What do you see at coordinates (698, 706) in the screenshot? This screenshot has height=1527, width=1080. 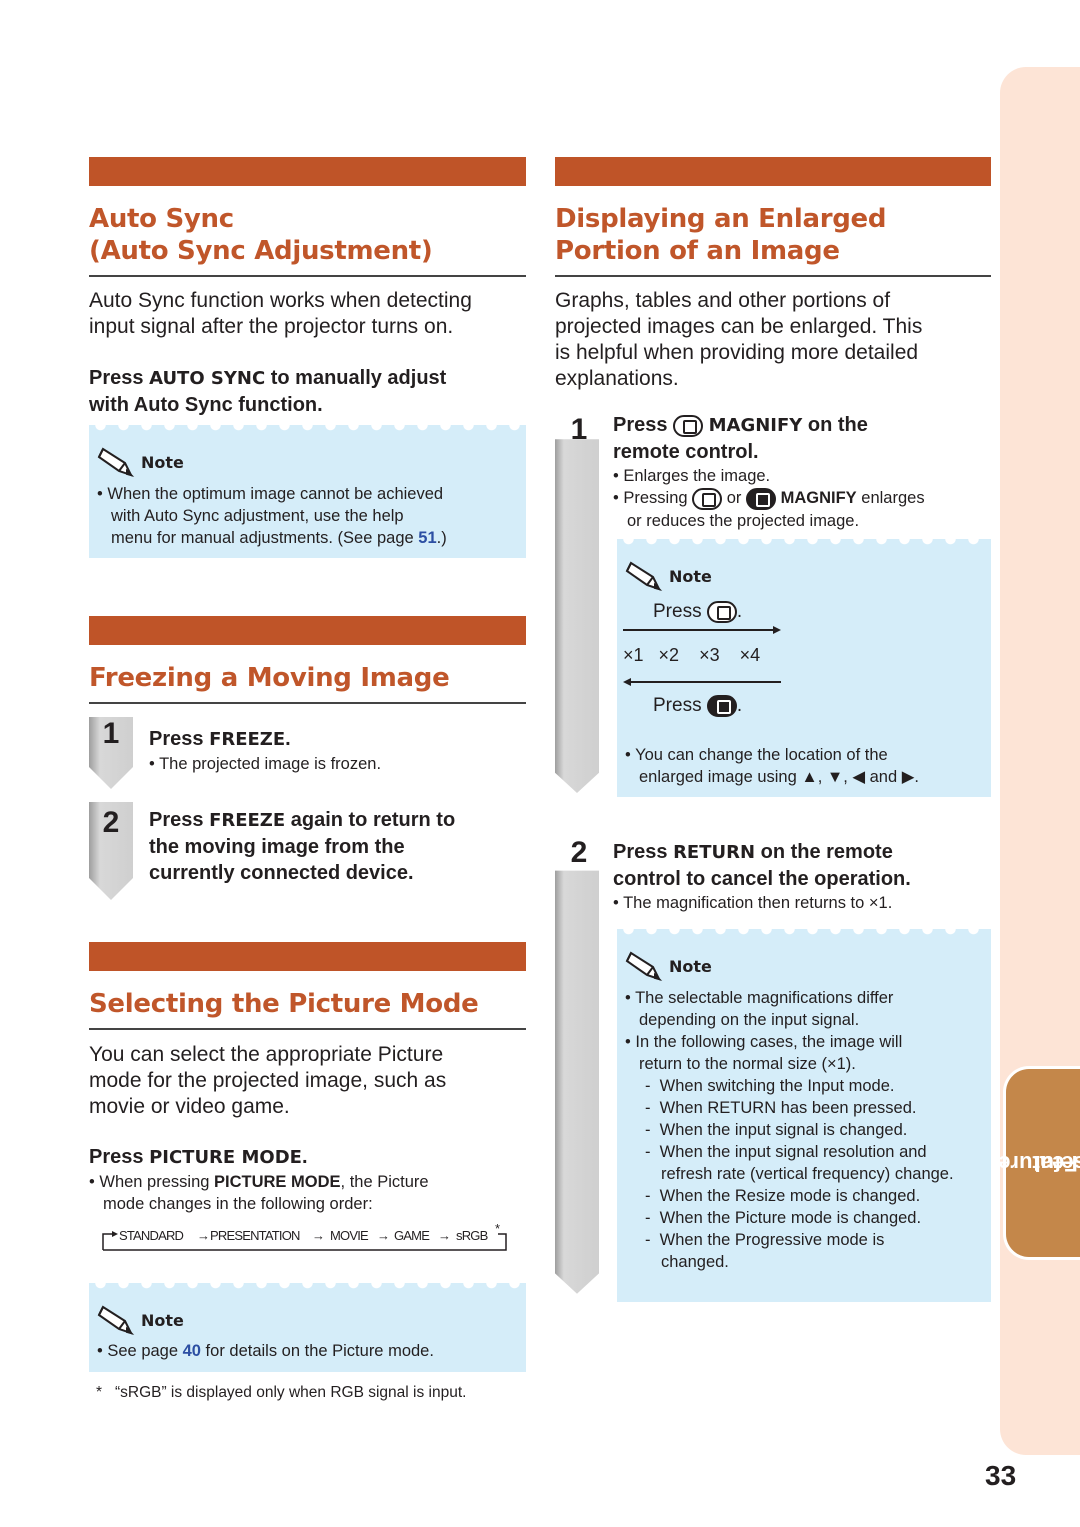 I see `press-reduce: Press .` at bounding box center [698, 706].